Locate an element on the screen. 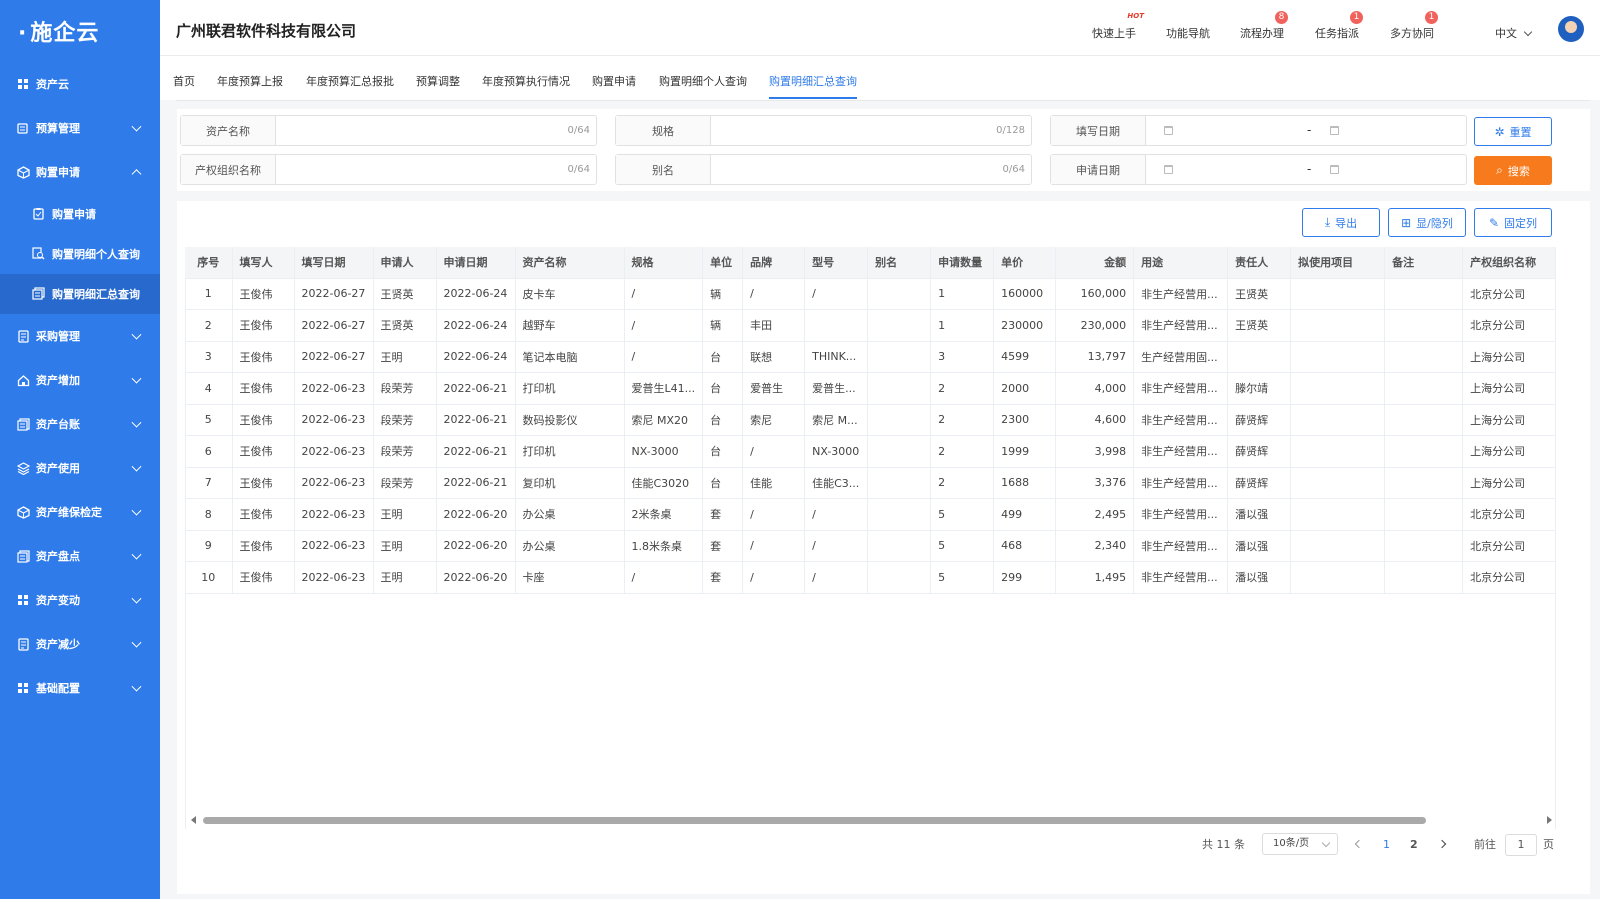 This screenshot has width=1600, height=899. tab: 首页 is located at coordinates (184, 85).